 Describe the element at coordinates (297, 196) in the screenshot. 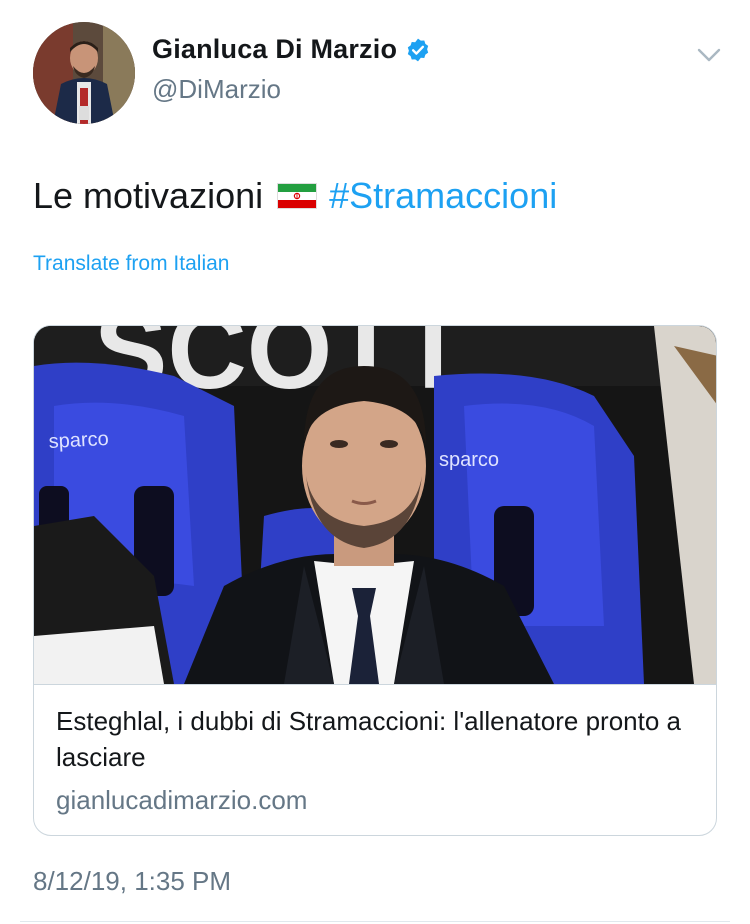

I see `iran-flag-icon` at that location.